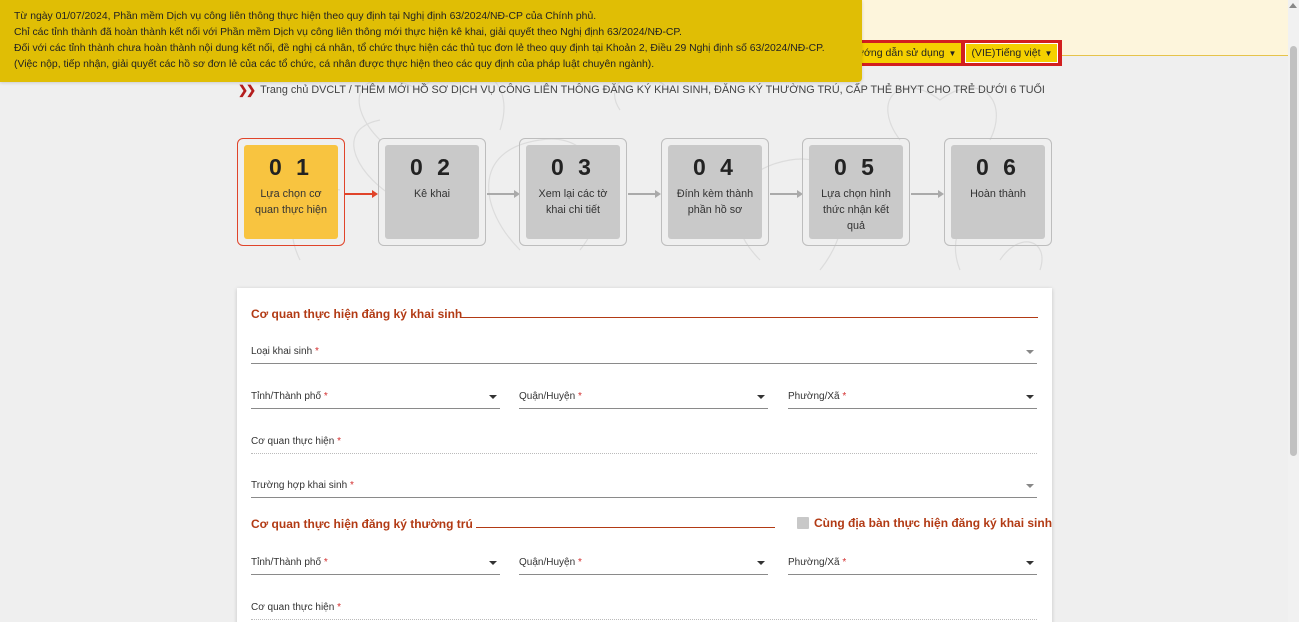  I want to click on step-number: 0 6, so click(998, 167).